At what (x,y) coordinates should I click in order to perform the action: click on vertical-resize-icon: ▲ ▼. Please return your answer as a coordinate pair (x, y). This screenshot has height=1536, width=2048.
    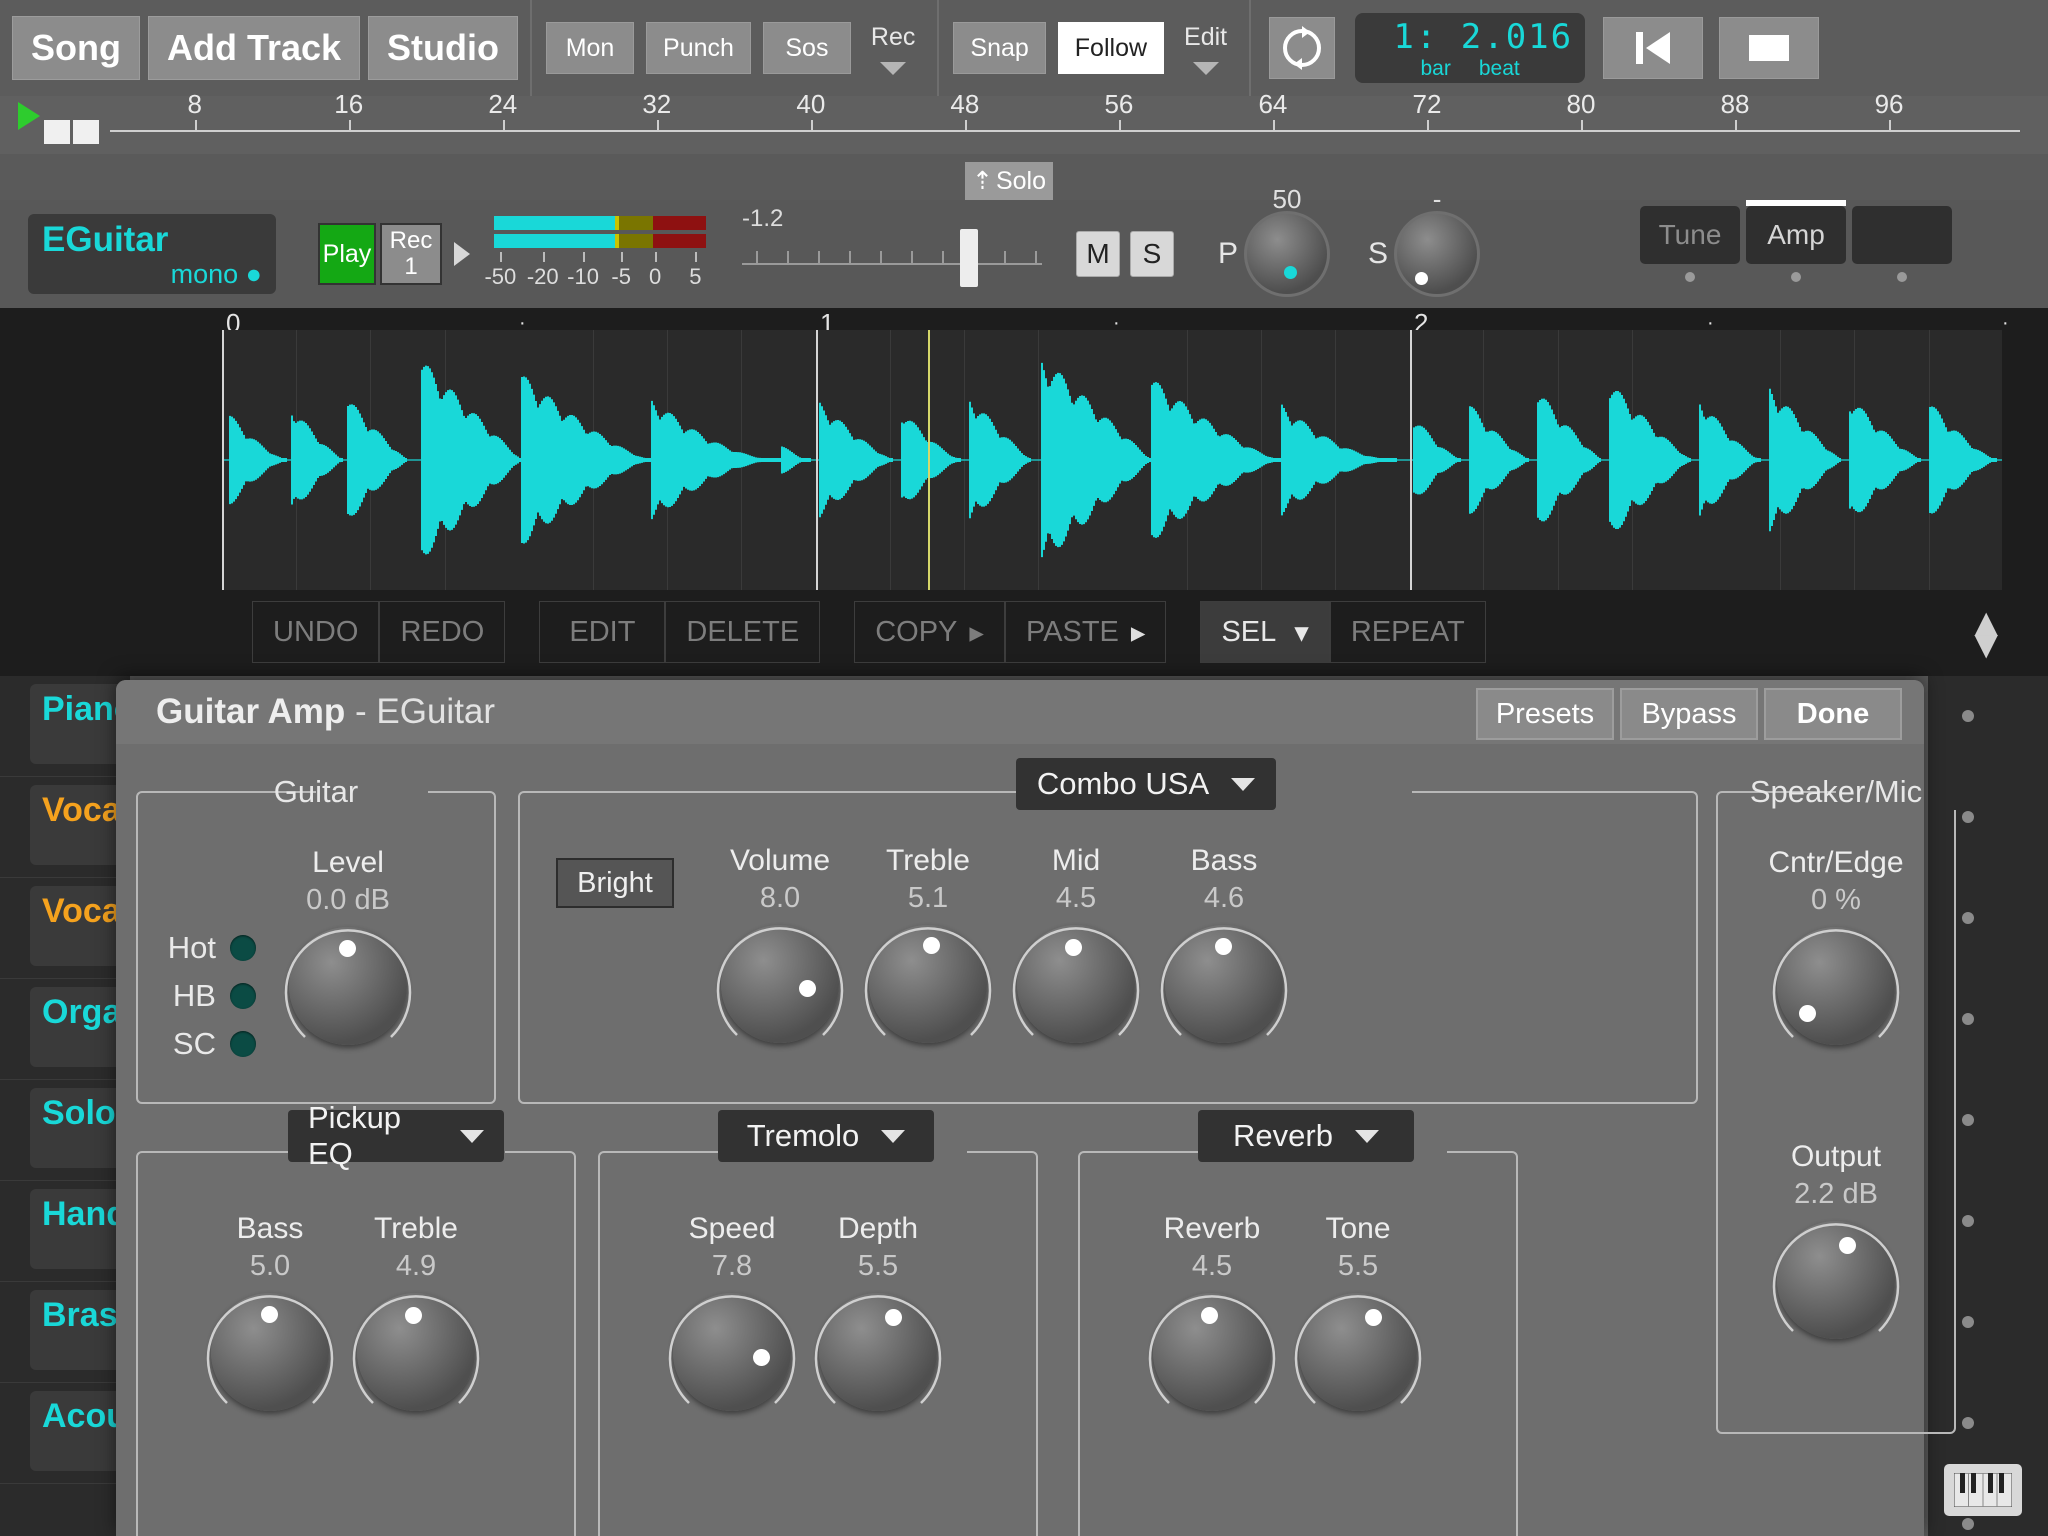
    Looking at the image, I should click on (1986, 634).